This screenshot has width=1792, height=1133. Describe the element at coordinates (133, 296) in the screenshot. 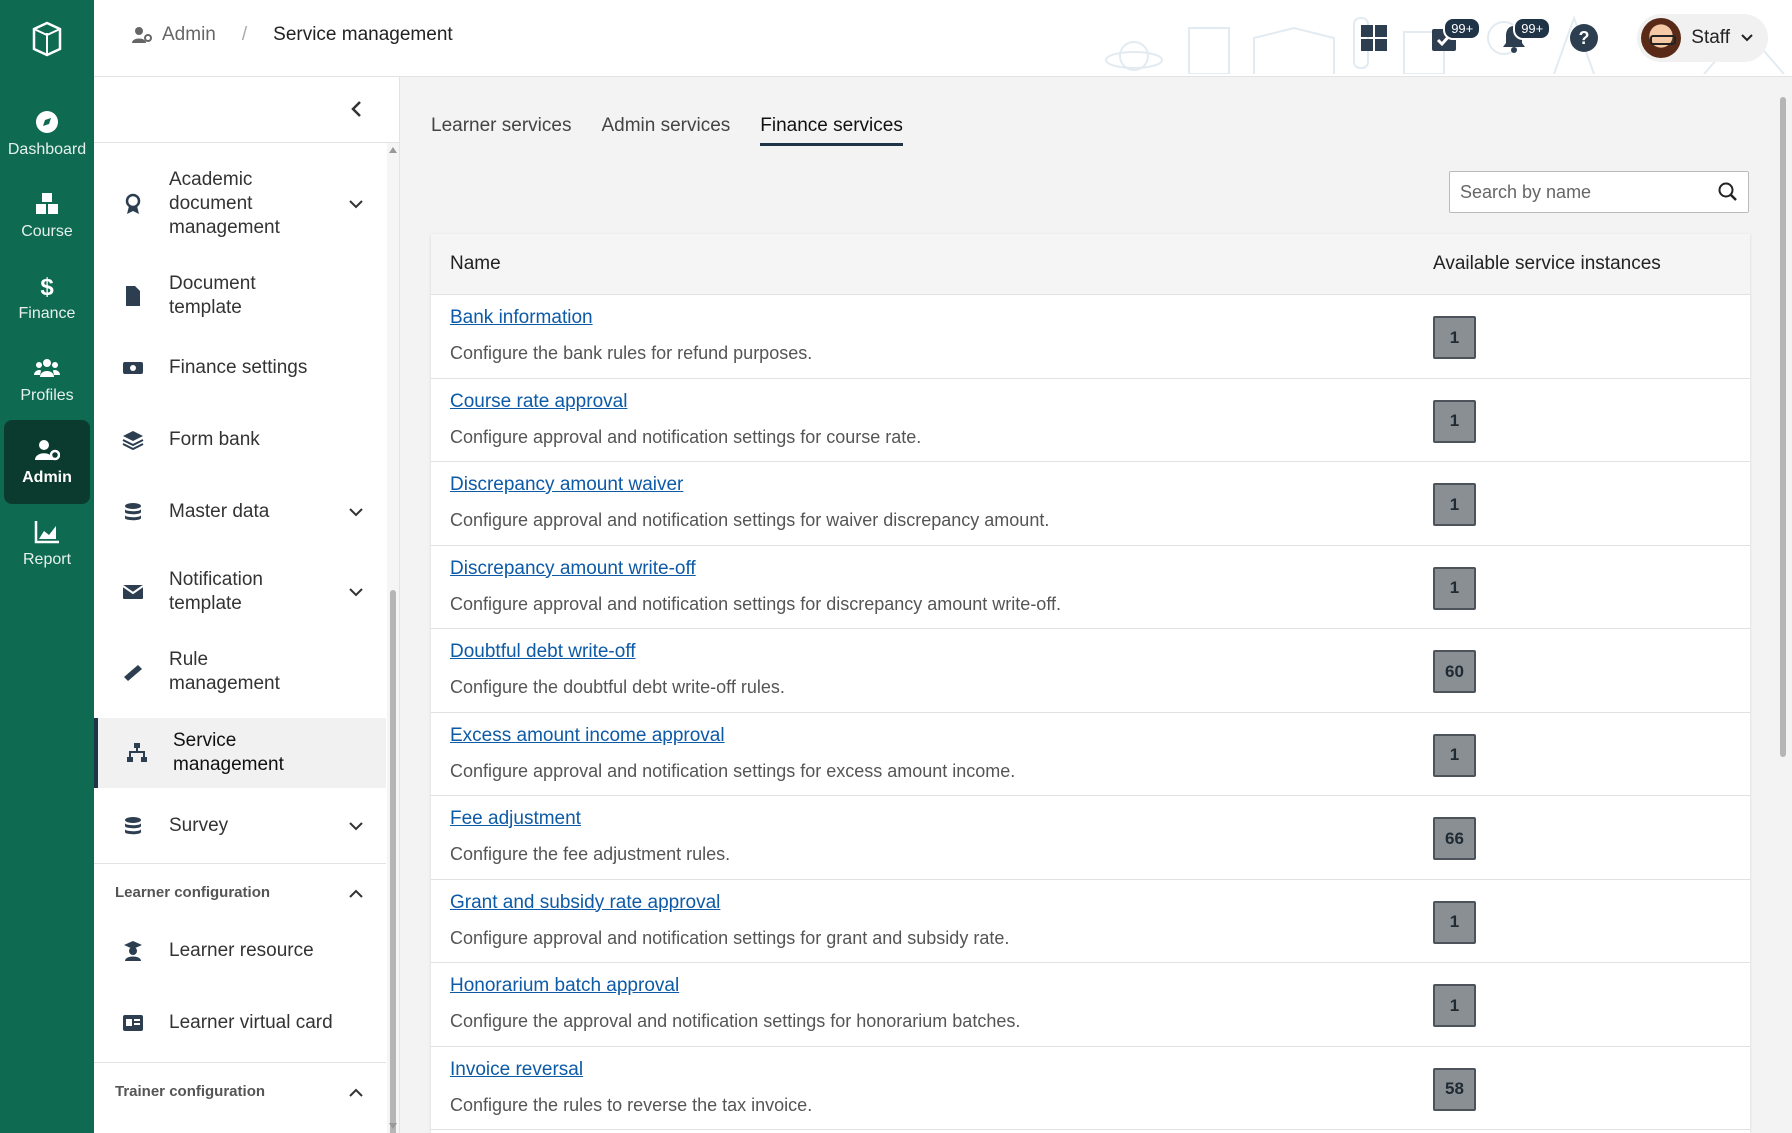

I see `file-icon` at that location.